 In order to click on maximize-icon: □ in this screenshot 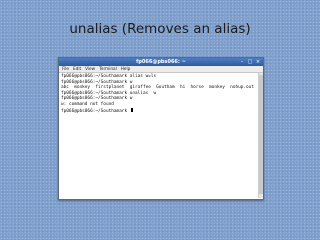, I will do `click(250, 62)`.